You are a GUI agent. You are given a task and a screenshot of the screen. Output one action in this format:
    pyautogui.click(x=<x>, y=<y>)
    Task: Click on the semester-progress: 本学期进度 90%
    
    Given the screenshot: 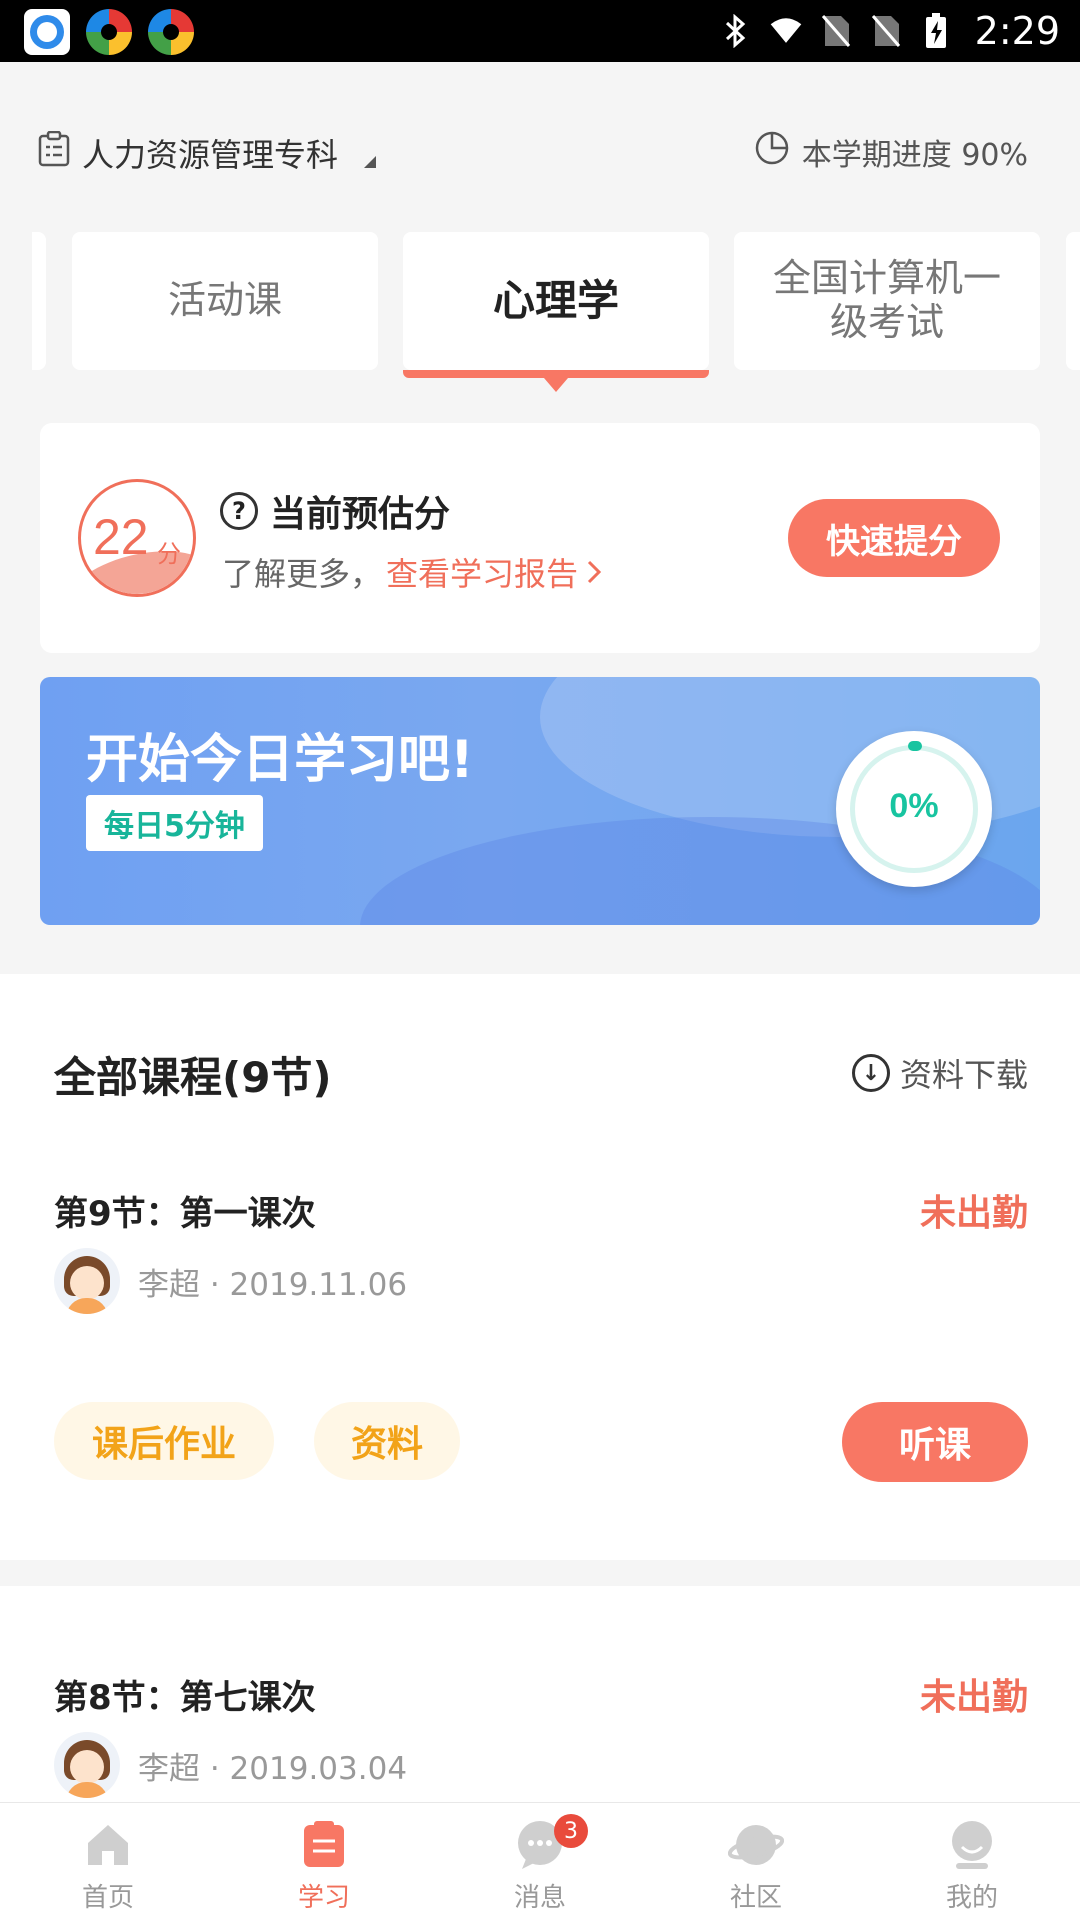 What is the action you would take?
    pyautogui.click(x=891, y=152)
    